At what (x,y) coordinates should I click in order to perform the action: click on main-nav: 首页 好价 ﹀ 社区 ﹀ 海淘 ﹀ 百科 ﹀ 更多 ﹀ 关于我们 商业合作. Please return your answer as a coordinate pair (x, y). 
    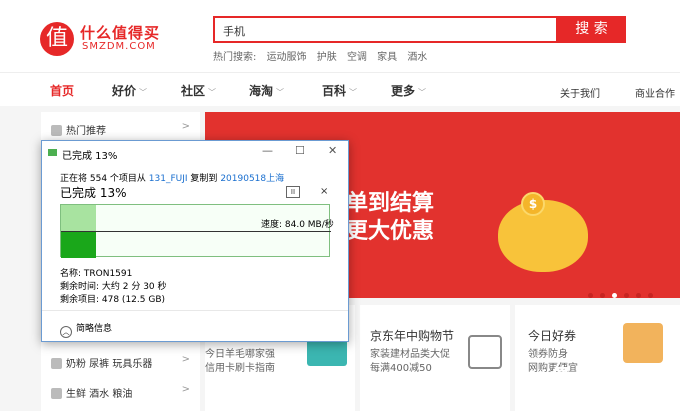
    Looking at the image, I should click on (340, 89).